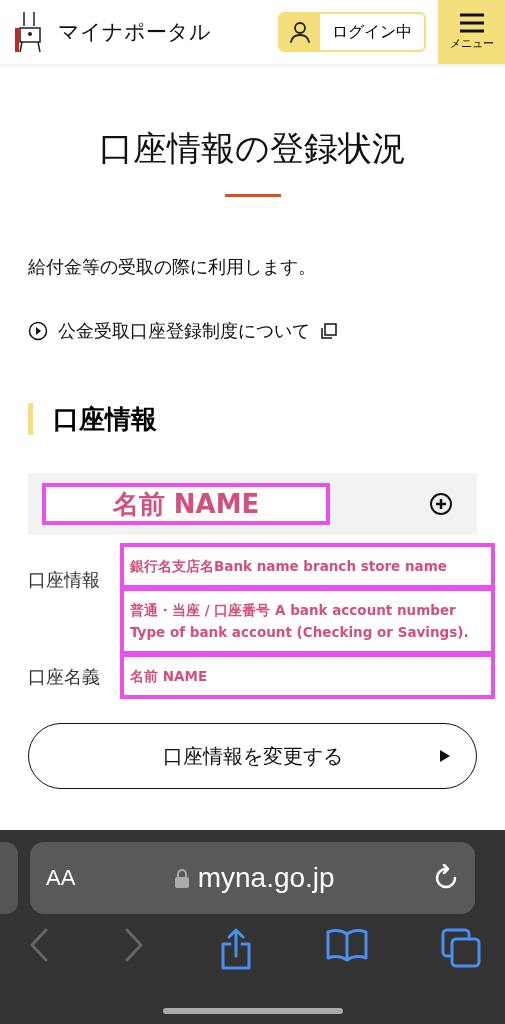  I want to click on plus-circle-icon, so click(441, 504).